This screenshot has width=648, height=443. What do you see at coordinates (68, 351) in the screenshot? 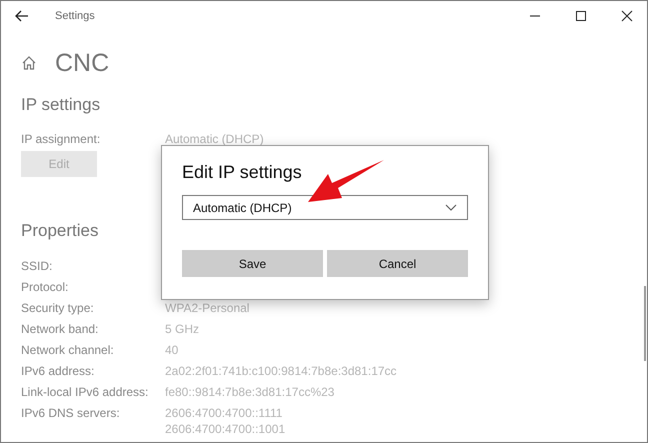
I see `property-label: Network channel:` at bounding box center [68, 351].